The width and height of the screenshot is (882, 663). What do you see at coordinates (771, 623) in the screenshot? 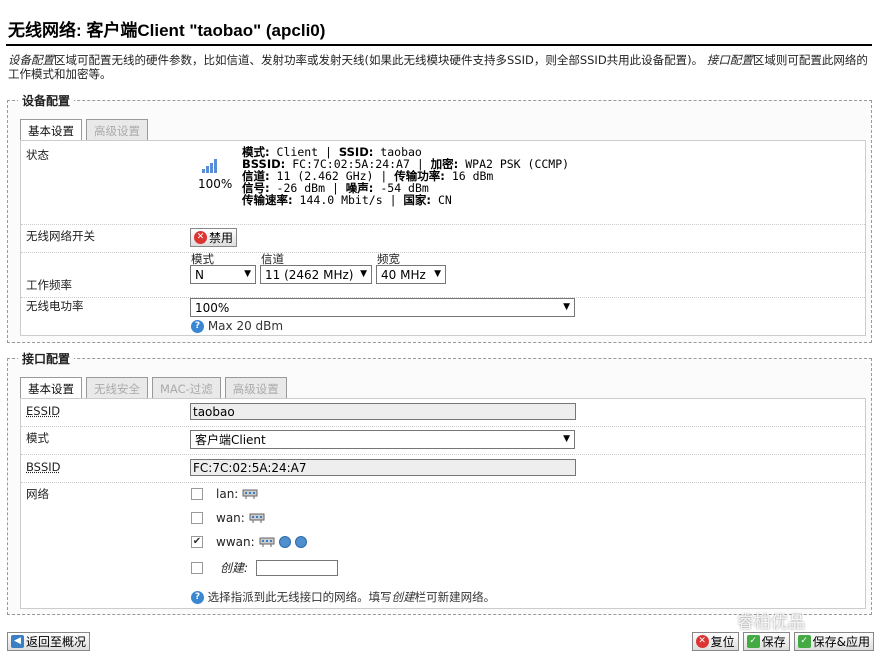
I see `watermark: 睿柏优品` at bounding box center [771, 623].